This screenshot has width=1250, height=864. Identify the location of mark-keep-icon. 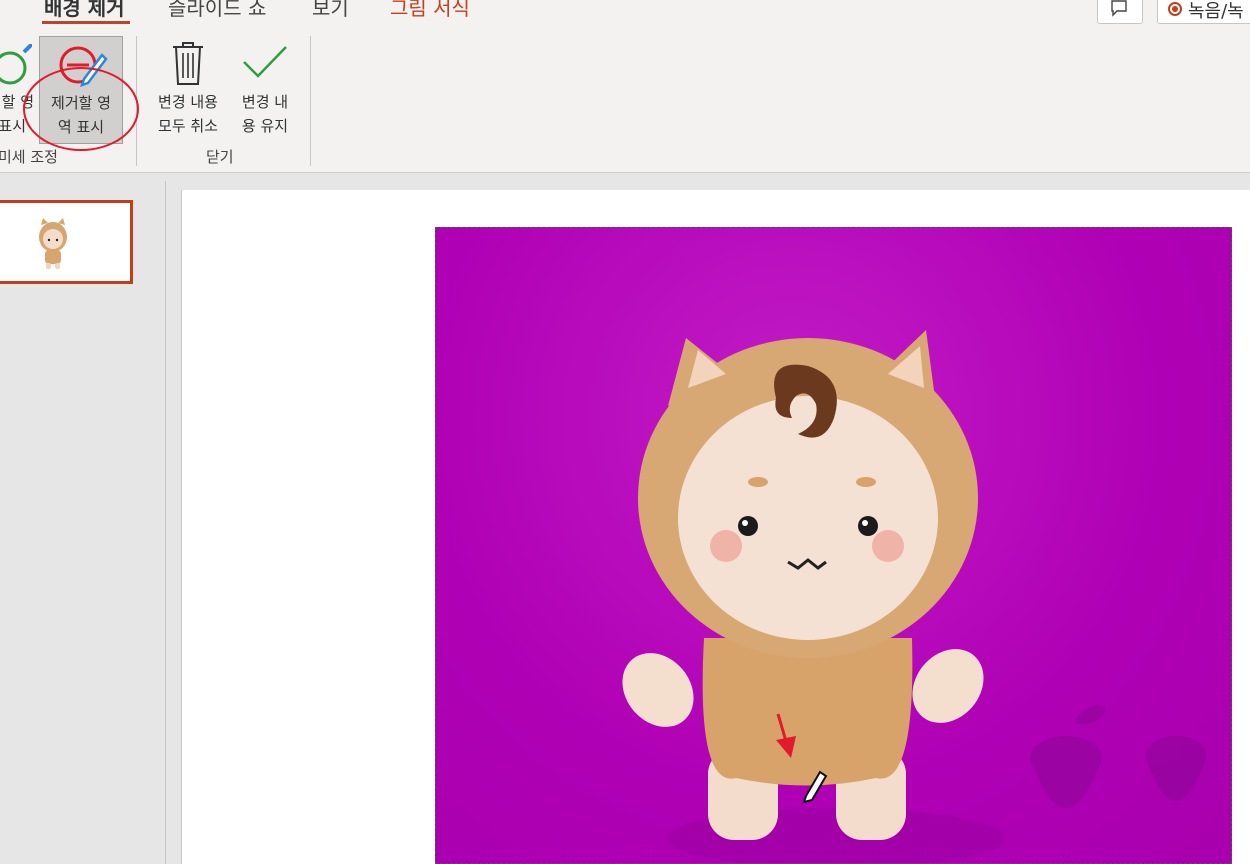
(16, 64).